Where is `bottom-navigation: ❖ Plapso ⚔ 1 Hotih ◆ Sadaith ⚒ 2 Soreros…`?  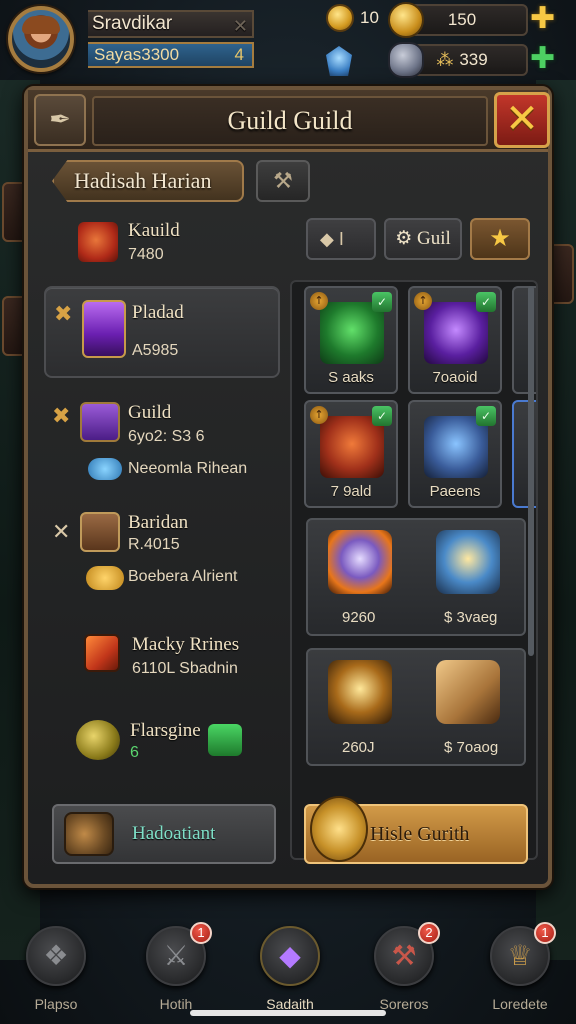
bottom-navigation: ❖ Plapso ⚔ 1 Hotih ◆ Sadaith ⚒ 2 Soreros… is located at coordinates (288, 967).